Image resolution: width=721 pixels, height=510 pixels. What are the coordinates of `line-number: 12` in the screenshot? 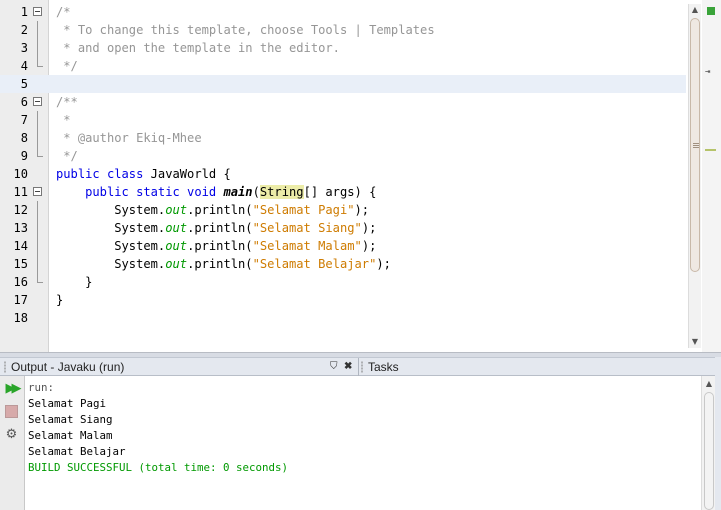 It's located at (20, 210).